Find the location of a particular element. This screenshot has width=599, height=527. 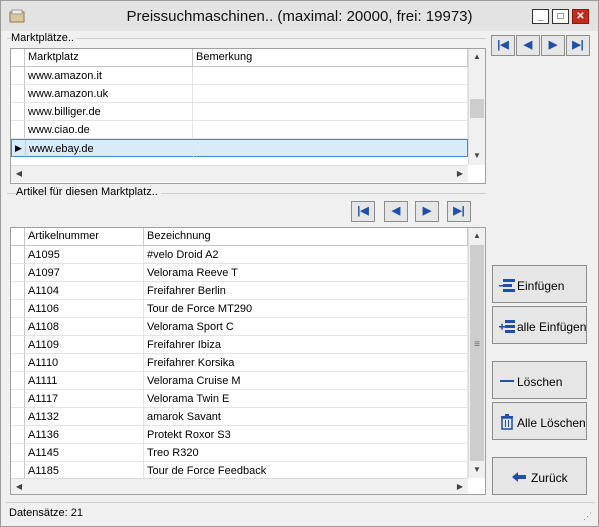

article-row: A1132 amarok Savant is located at coordinates (239, 417).